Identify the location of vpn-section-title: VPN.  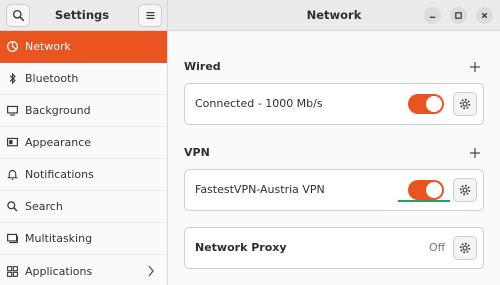
(197, 152).